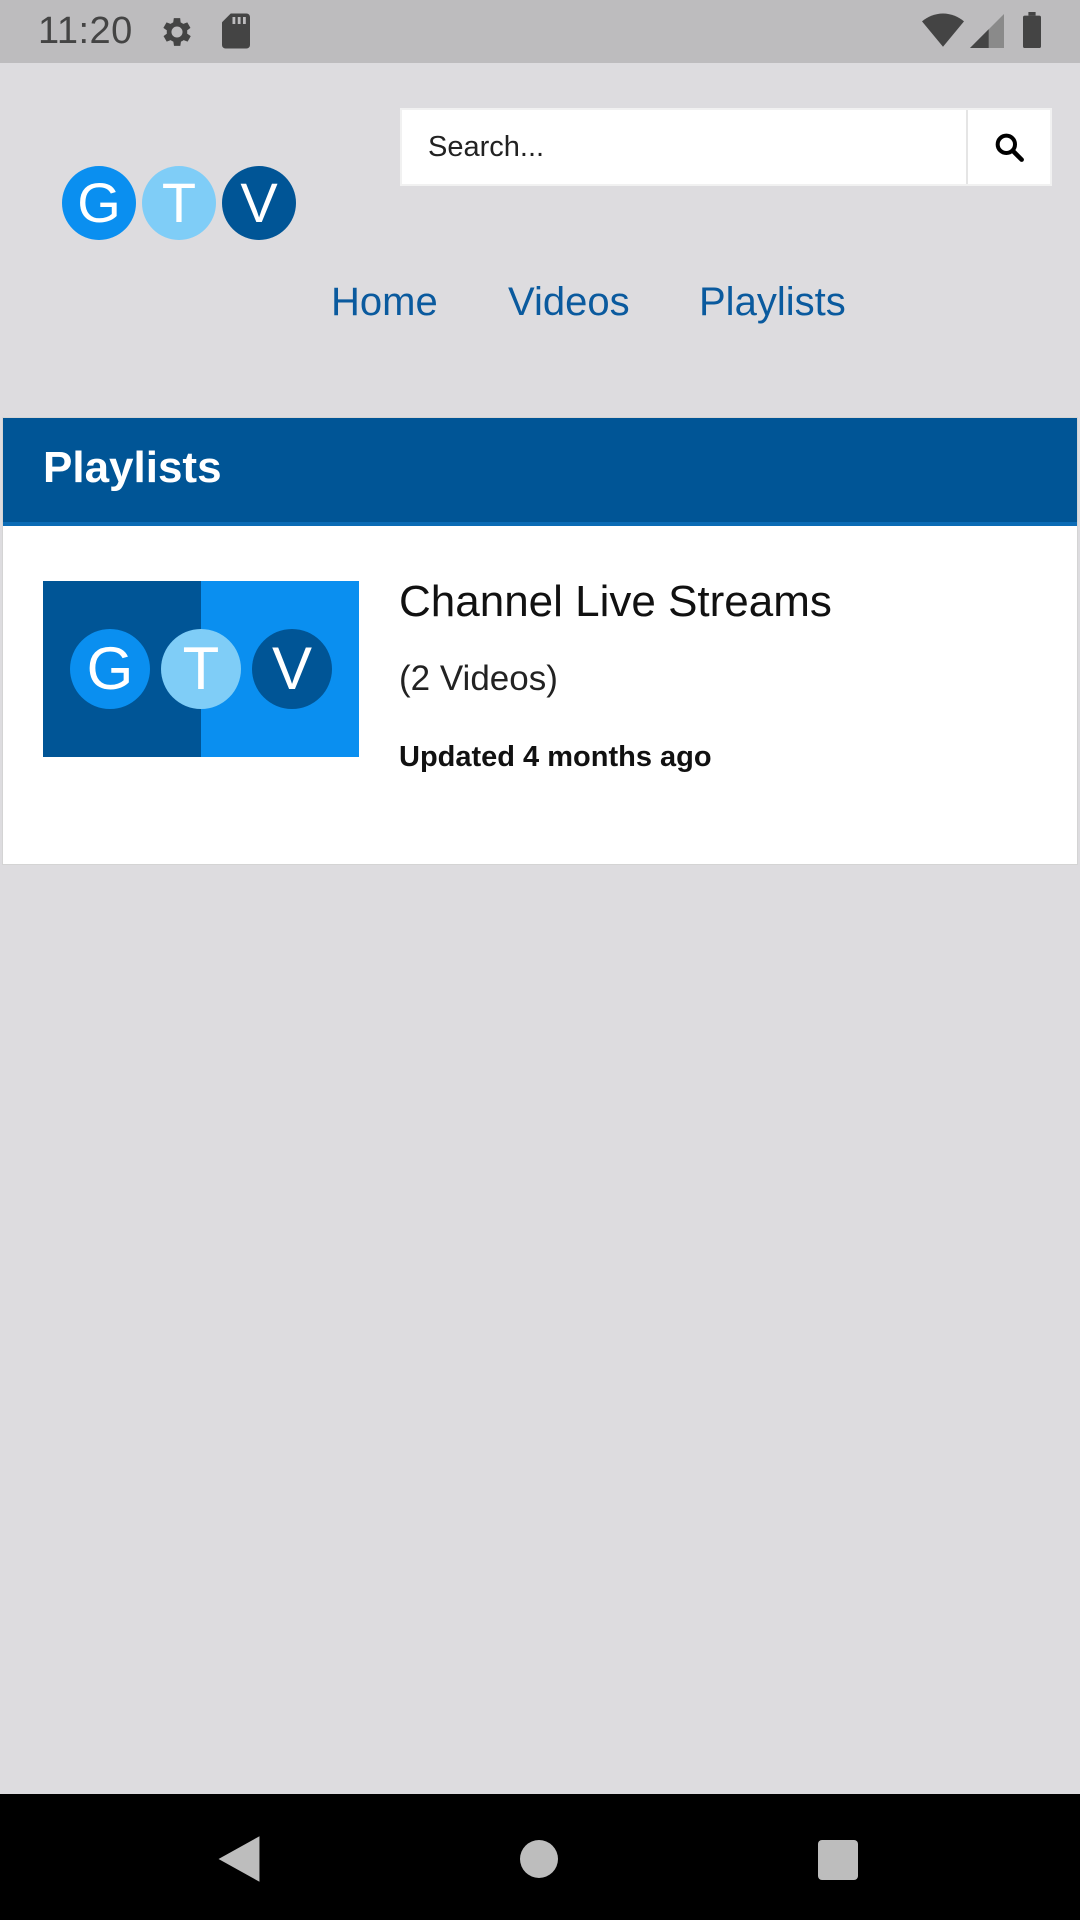  I want to click on search-bar, so click(726, 147).